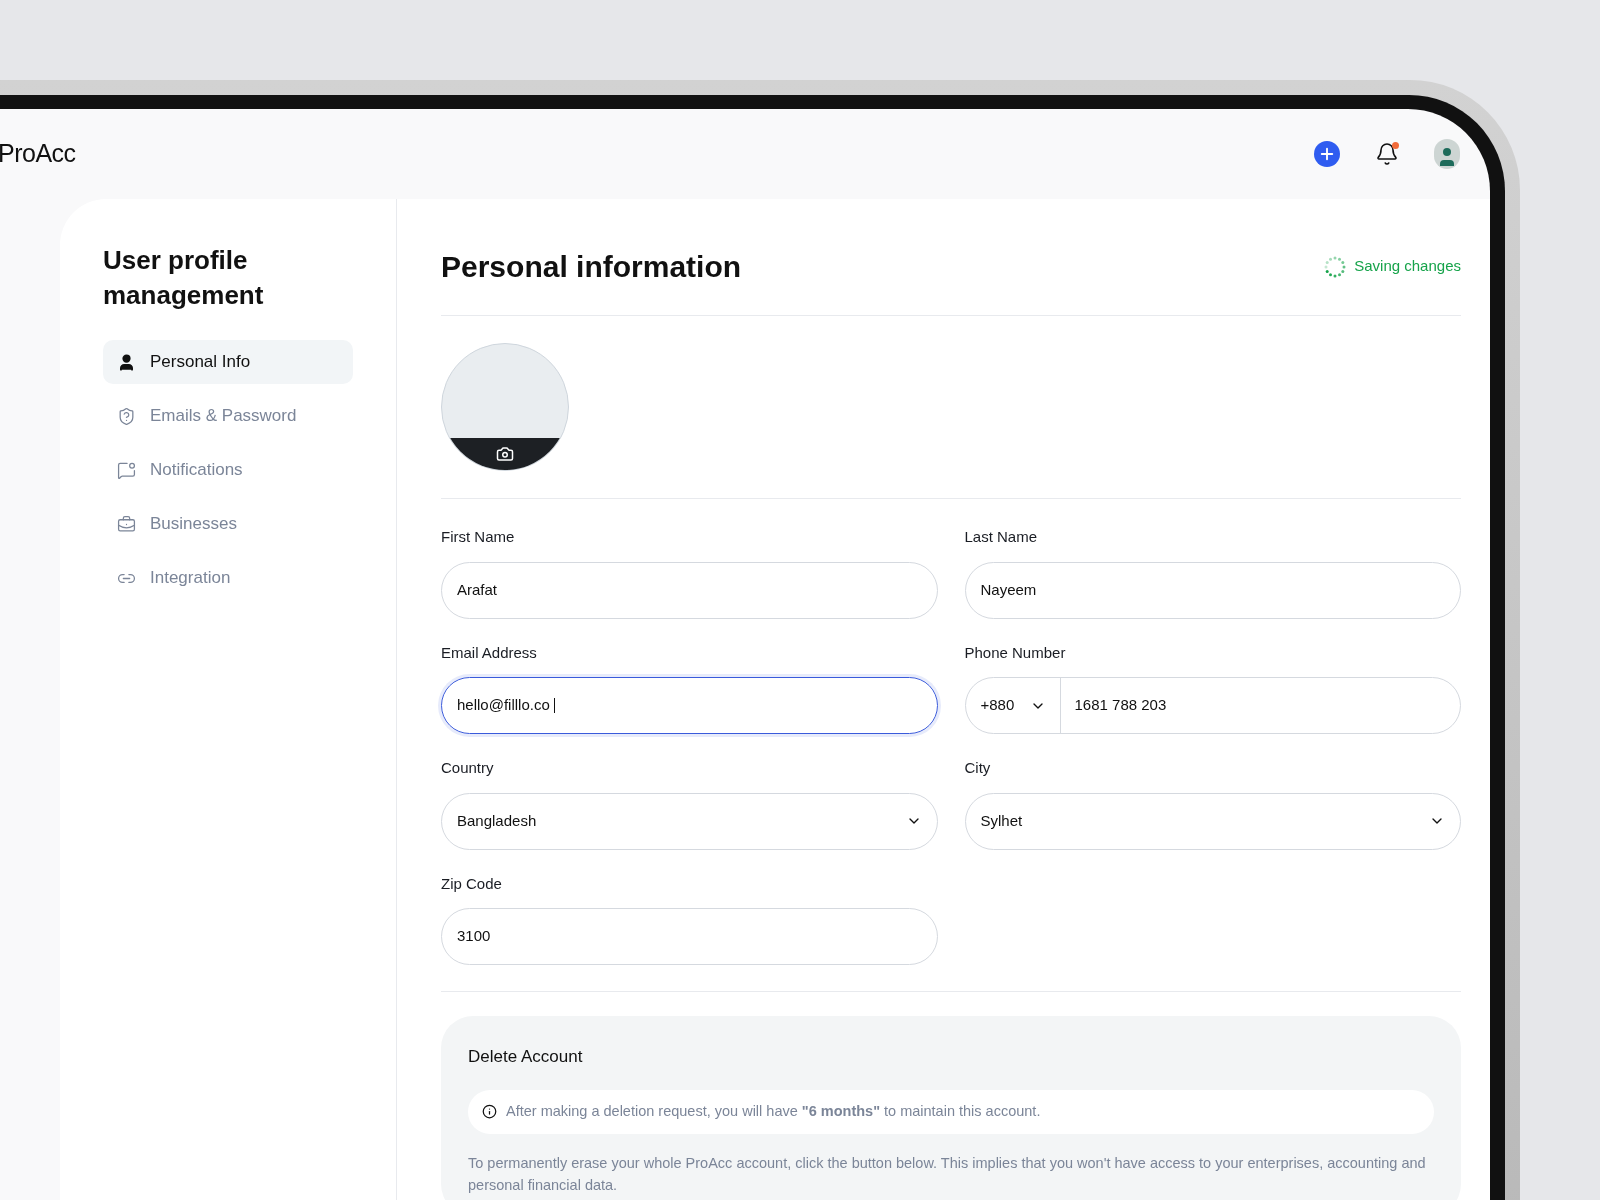  Describe the element at coordinates (947, 1174) in the screenshot. I see `delete-description: To permanently erase your whole ProAcc account, click the button below. This implies that you won't have access to your enterprises, accounting and personal financial data.` at that location.